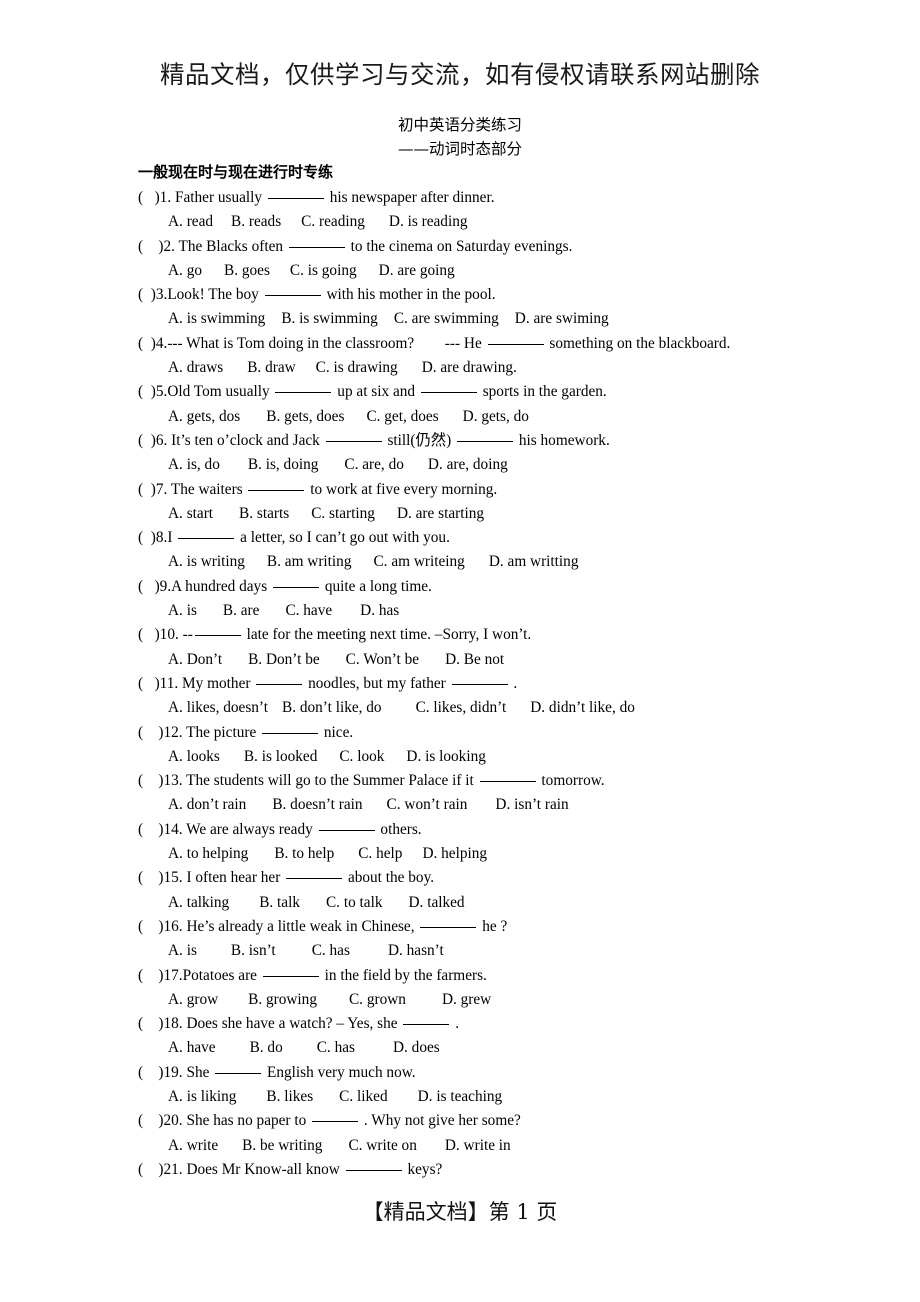  Describe the element at coordinates (363, 1097) in the screenshot. I see `option-choice: C. liked` at that location.